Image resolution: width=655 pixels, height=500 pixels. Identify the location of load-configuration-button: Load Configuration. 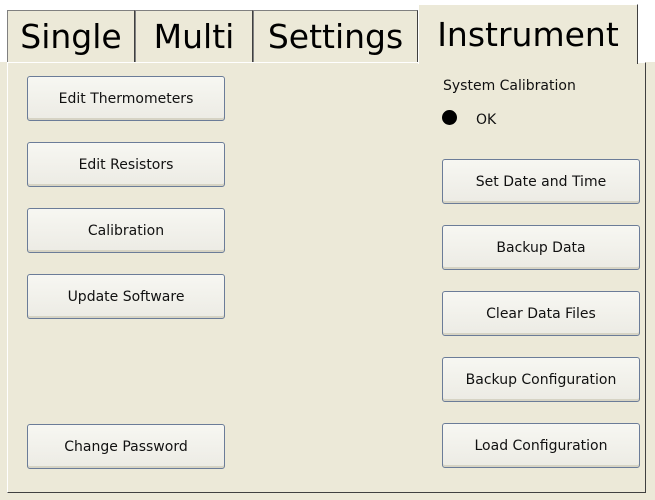
(541, 445).